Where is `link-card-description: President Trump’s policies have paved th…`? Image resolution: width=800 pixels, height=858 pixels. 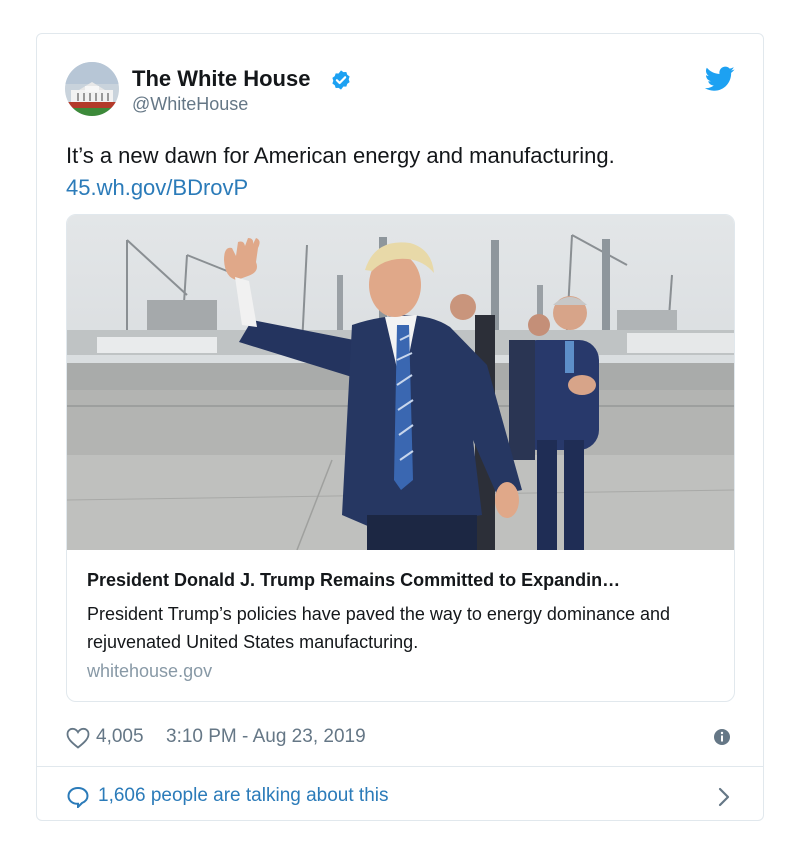
link-card-description: President Trump’s policies have paved th… is located at coordinates (379, 628).